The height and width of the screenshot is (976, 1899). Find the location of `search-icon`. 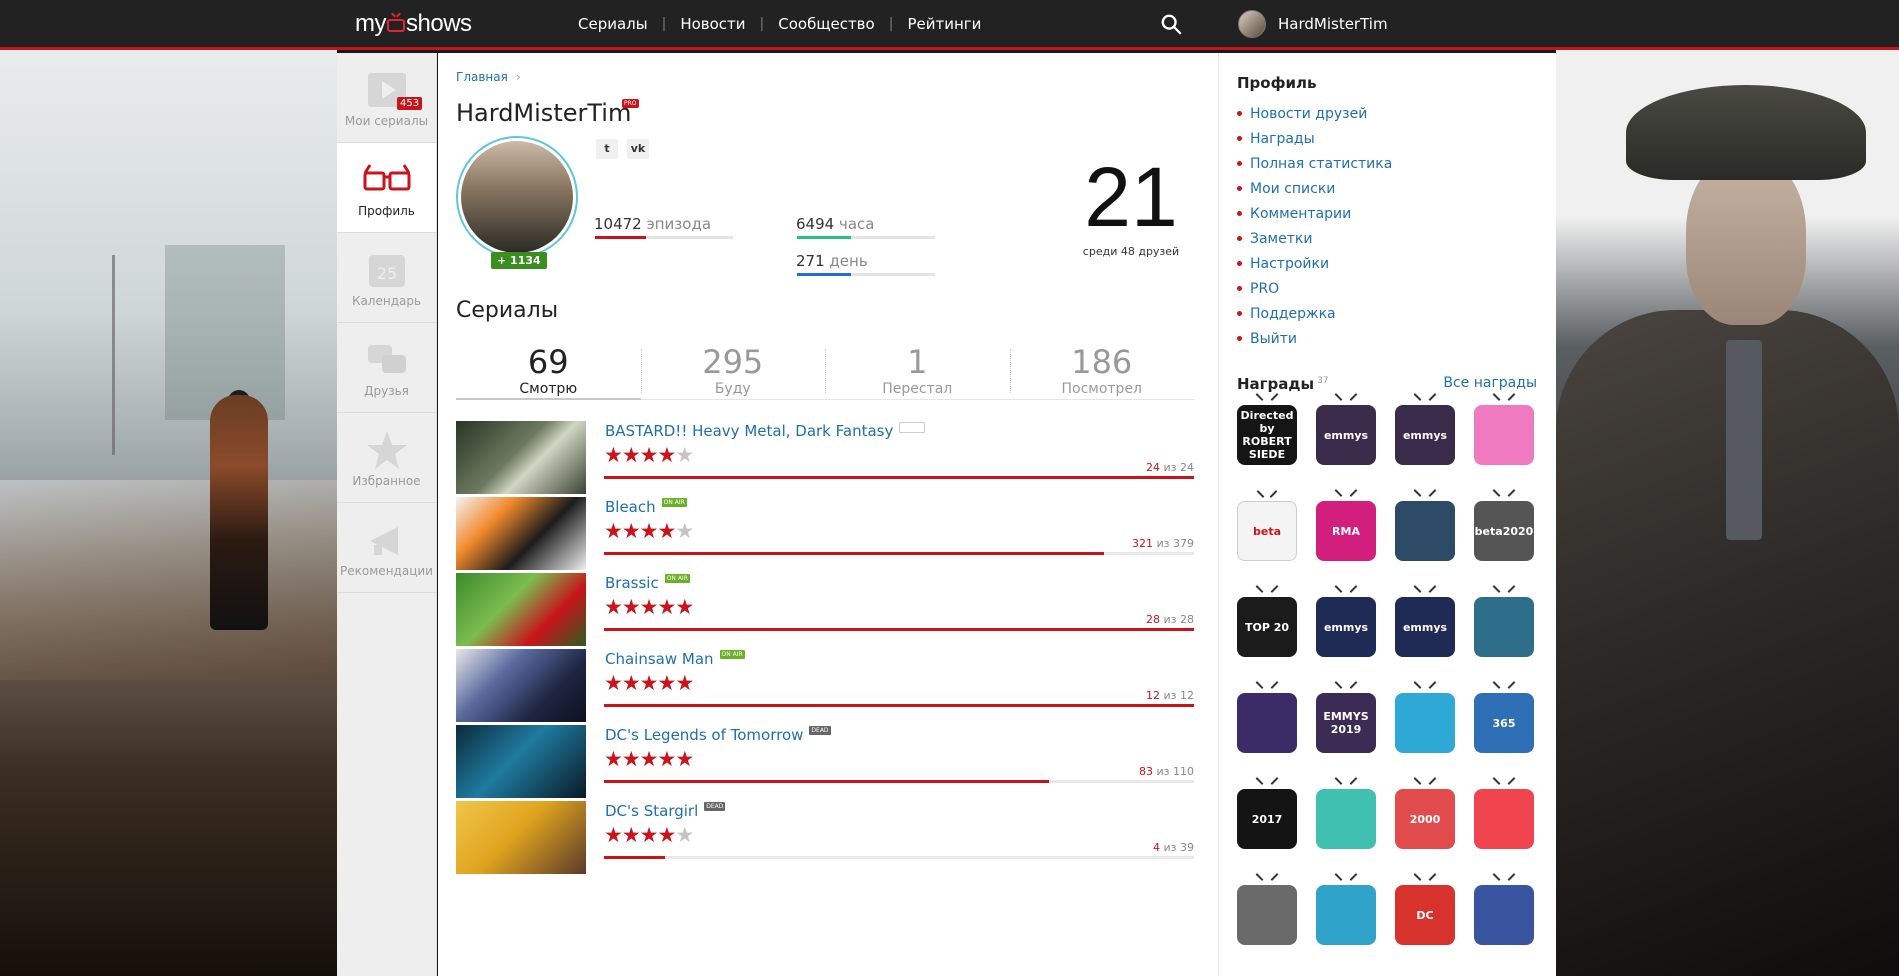

search-icon is located at coordinates (1171, 24).